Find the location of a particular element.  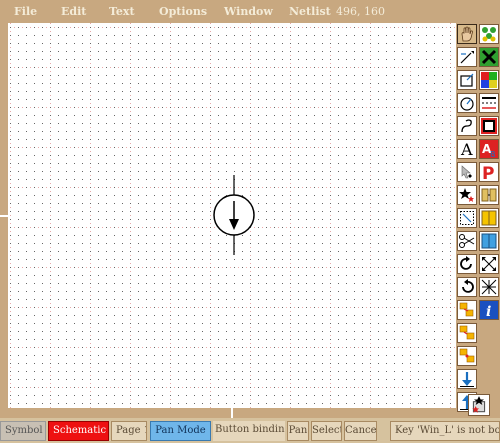

button-bindings-label: Button bindings: is located at coordinates (249, 431).